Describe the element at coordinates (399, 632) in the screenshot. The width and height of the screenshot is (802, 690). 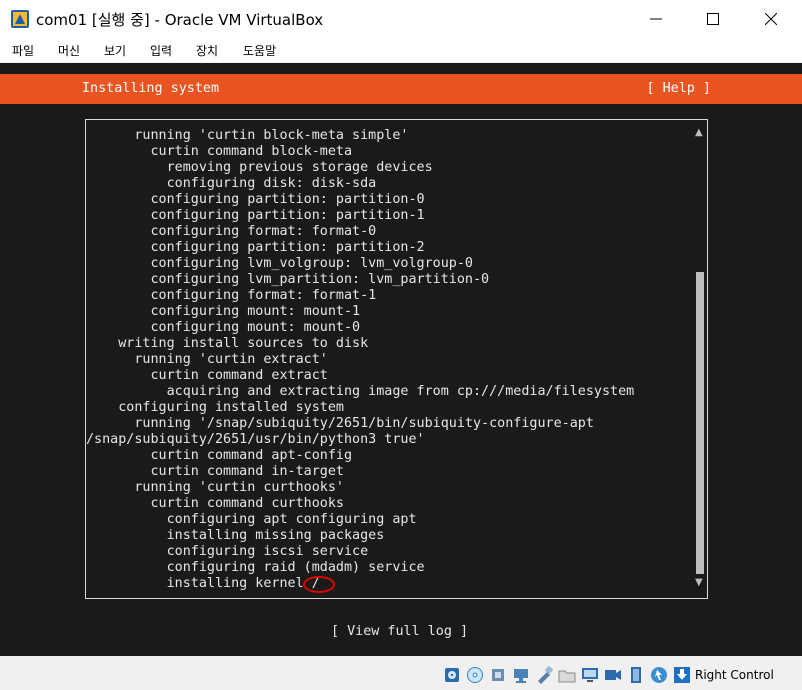
I see `view-full-log-button: [ View full log ]` at that location.